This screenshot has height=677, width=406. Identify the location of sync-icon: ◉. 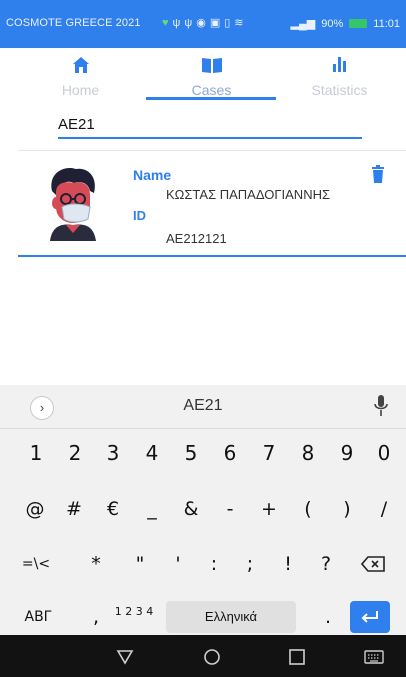
(201, 23).